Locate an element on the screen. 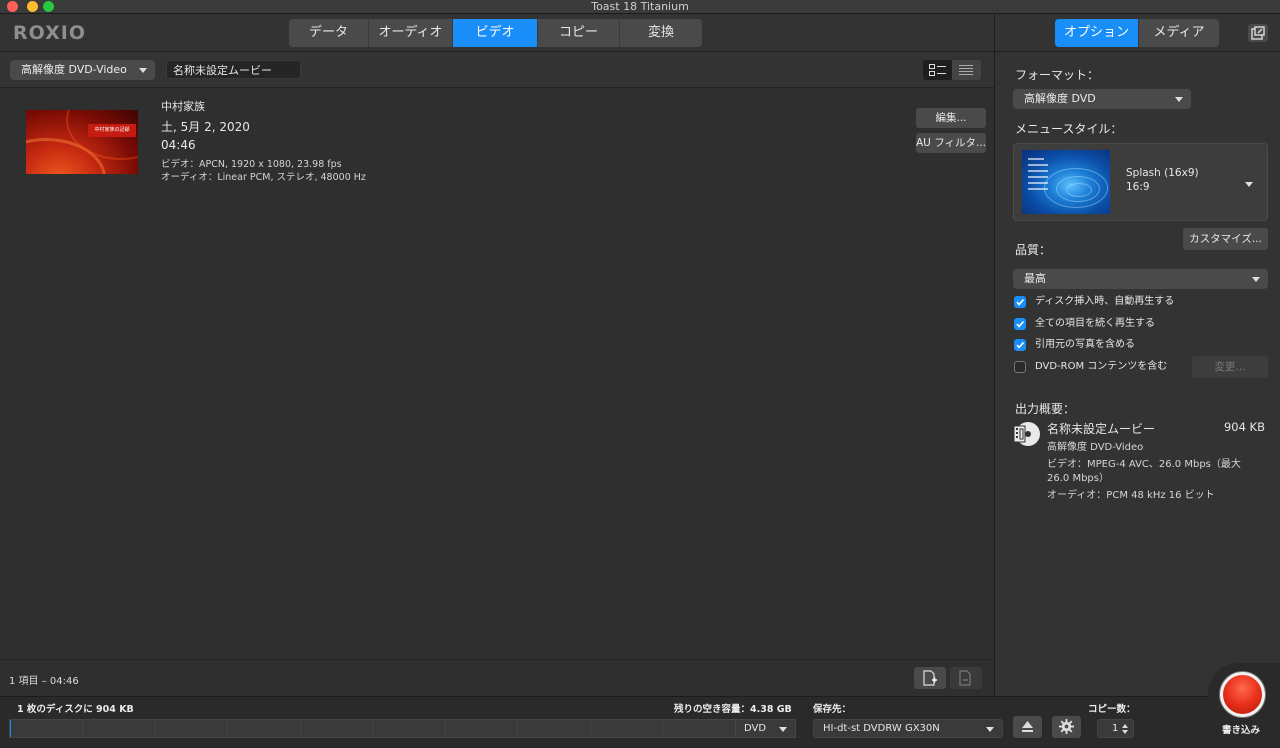 This screenshot has height=748, width=1280. roxio-logo: ROXIO is located at coordinates (49, 33).